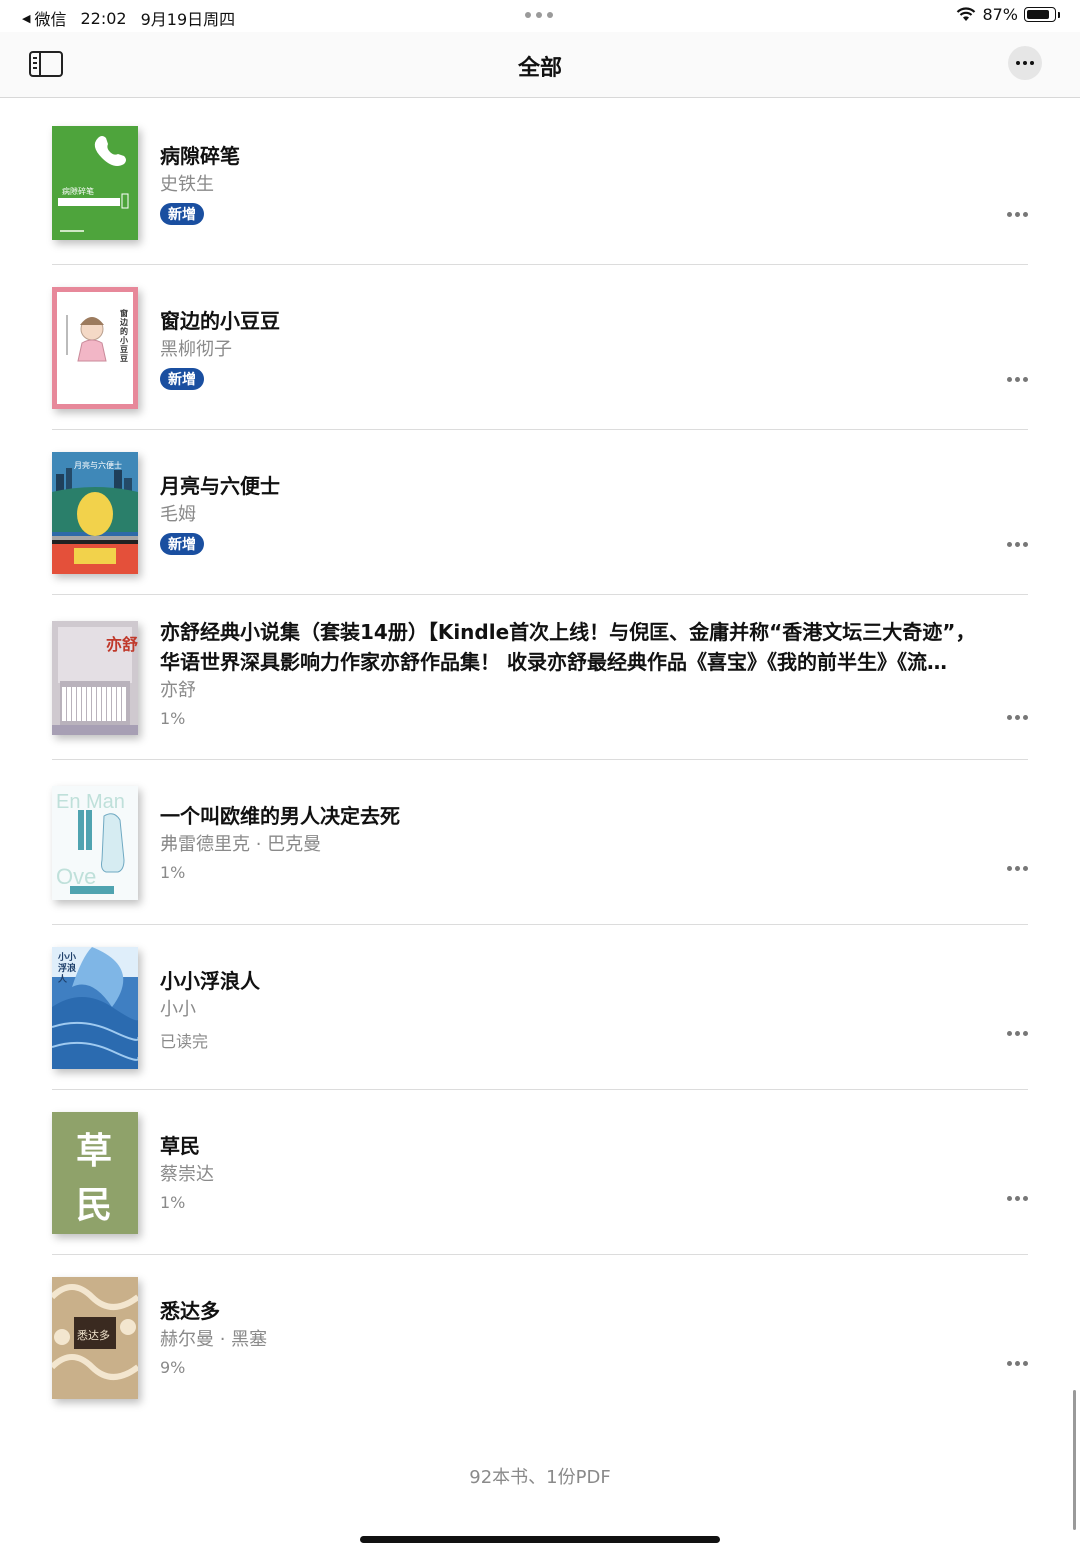  What do you see at coordinates (94, 1151) in the screenshot?
I see `cover-title-part: 草` at bounding box center [94, 1151].